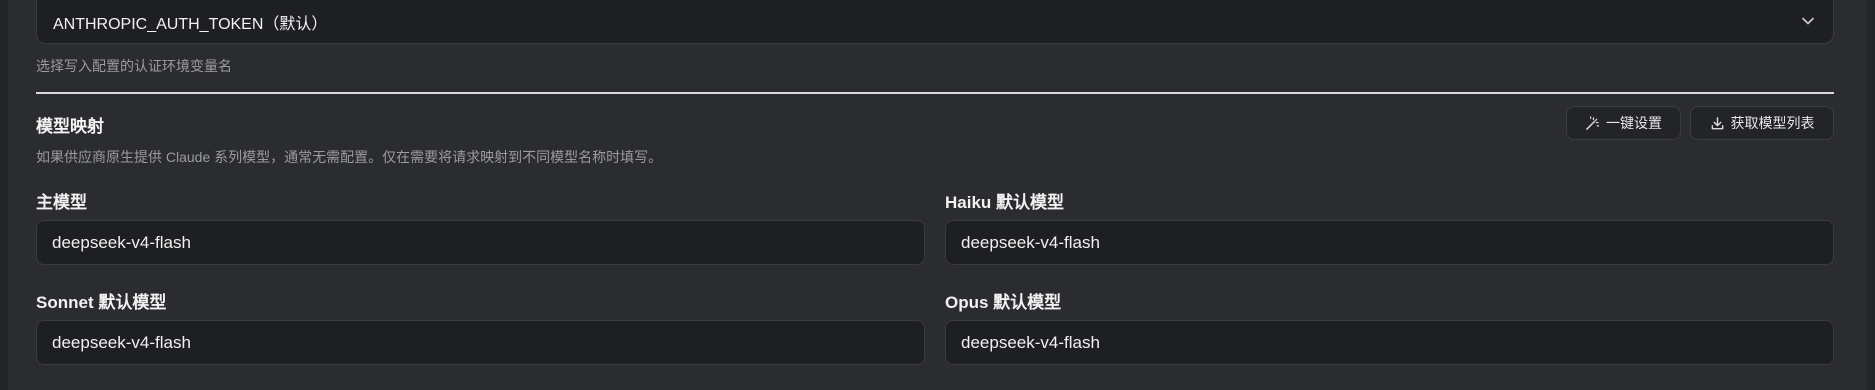 The image size is (1875, 390). Describe the element at coordinates (480, 342) in the screenshot. I see `sonnet-model-input` at that location.